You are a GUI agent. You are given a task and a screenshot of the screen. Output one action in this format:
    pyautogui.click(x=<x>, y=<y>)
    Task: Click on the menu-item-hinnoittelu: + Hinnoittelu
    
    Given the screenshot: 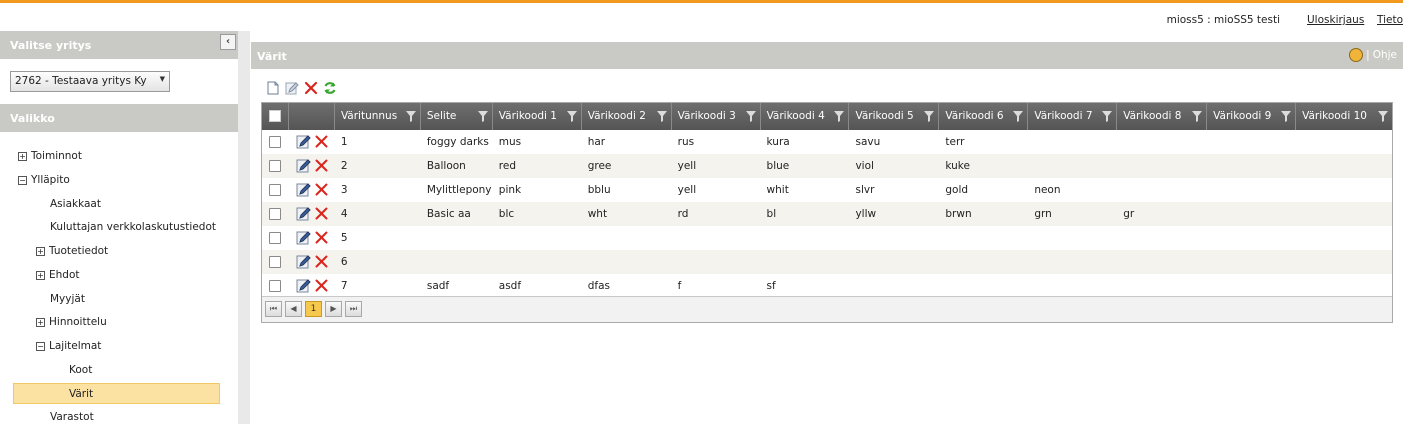 What is the action you would take?
    pyautogui.click(x=71, y=322)
    